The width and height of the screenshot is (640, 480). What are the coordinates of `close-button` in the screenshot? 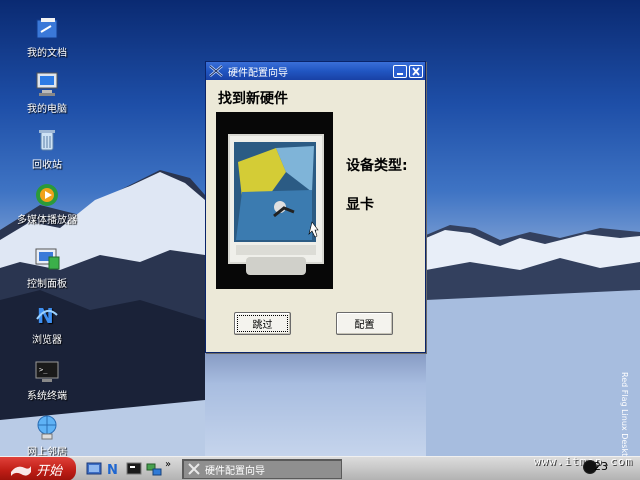 It's located at (416, 71).